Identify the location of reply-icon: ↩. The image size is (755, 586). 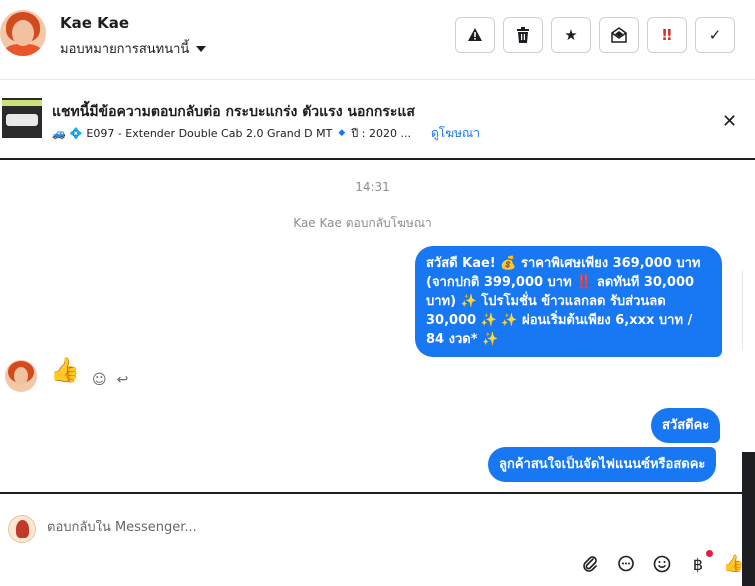
(123, 380).